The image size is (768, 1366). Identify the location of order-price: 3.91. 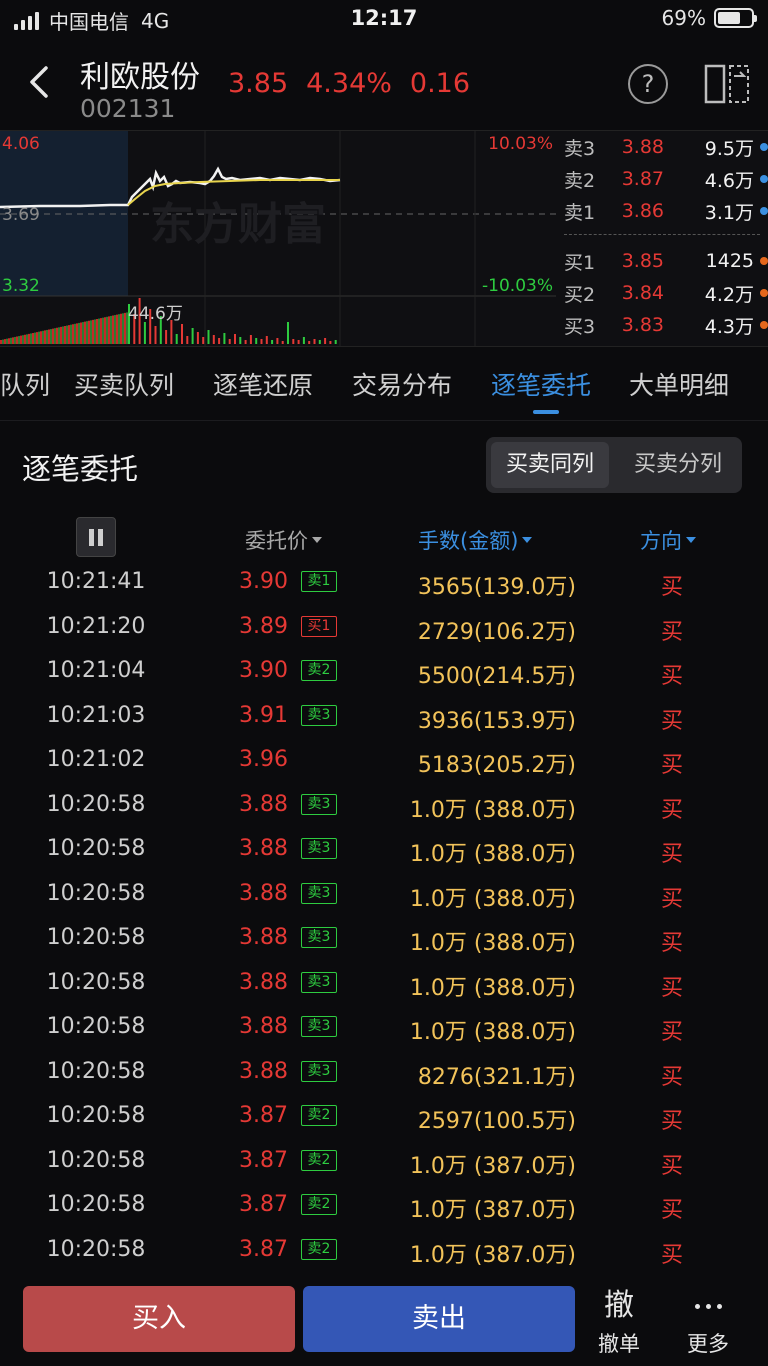
(263, 715).